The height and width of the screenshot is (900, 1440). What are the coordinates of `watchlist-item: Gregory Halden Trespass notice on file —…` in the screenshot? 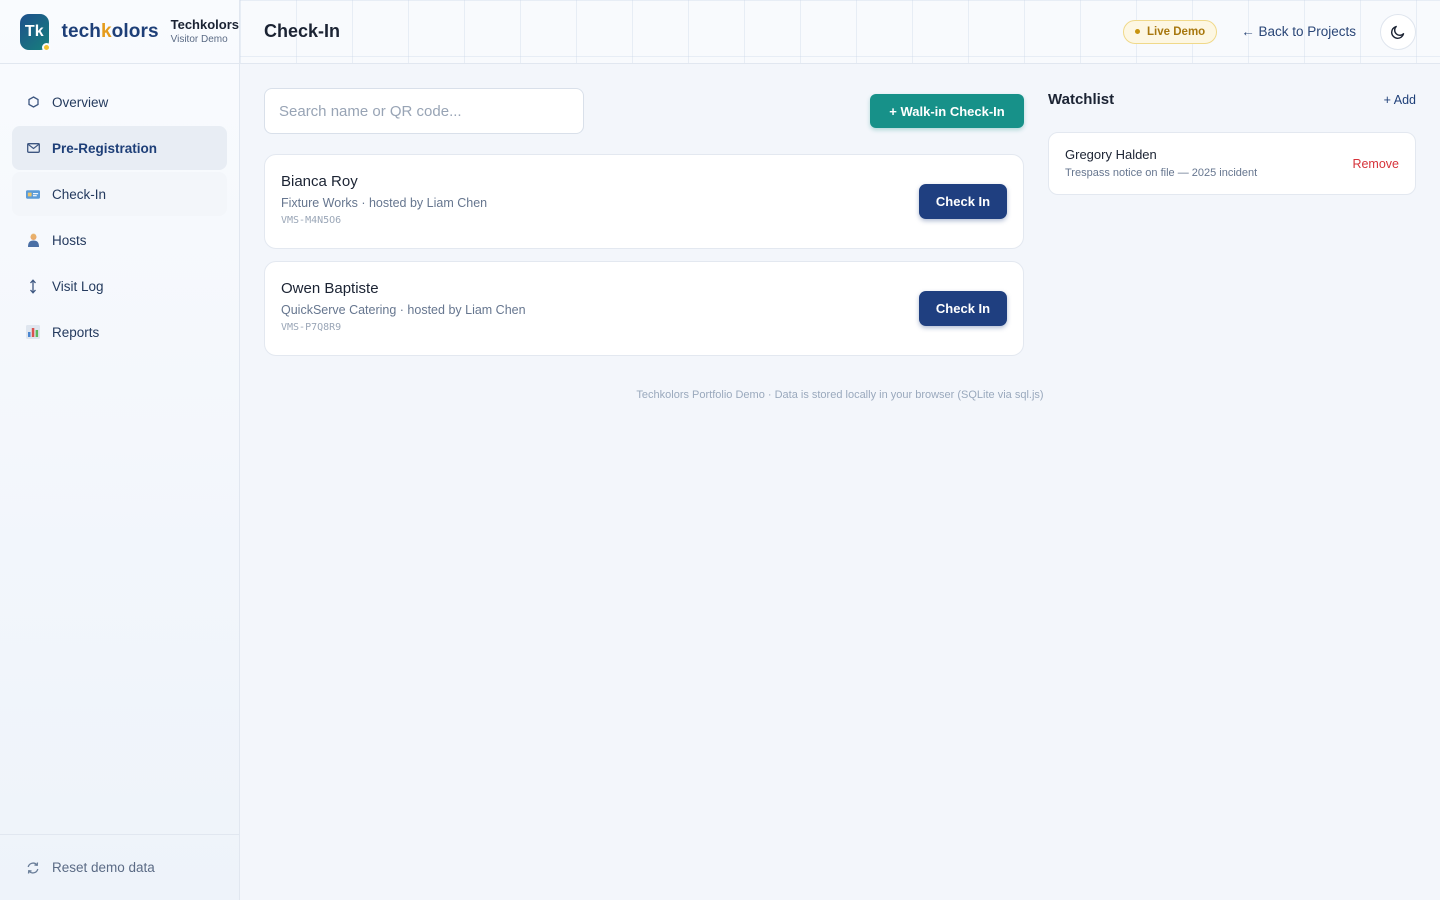 It's located at (1232, 163).